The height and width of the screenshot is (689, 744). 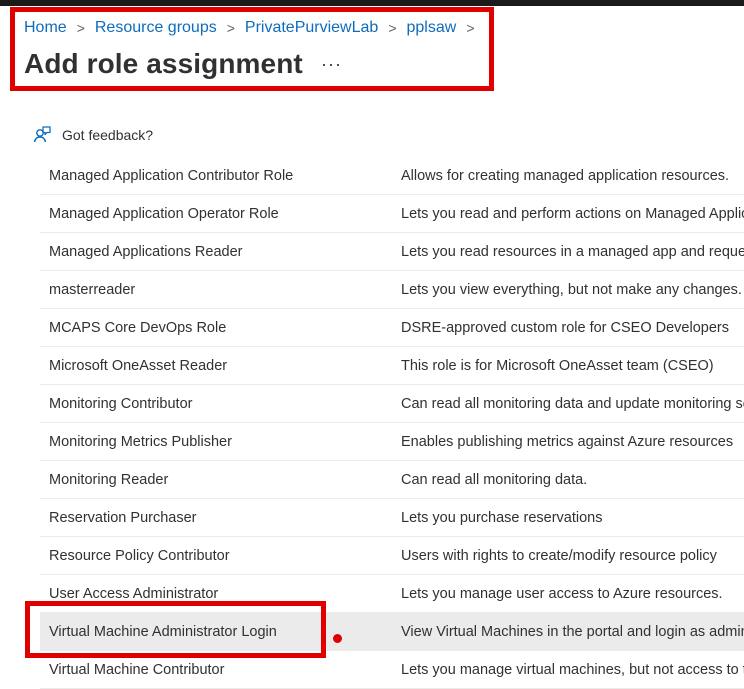 What do you see at coordinates (331, 64) in the screenshot?
I see `more-options-button: ···` at bounding box center [331, 64].